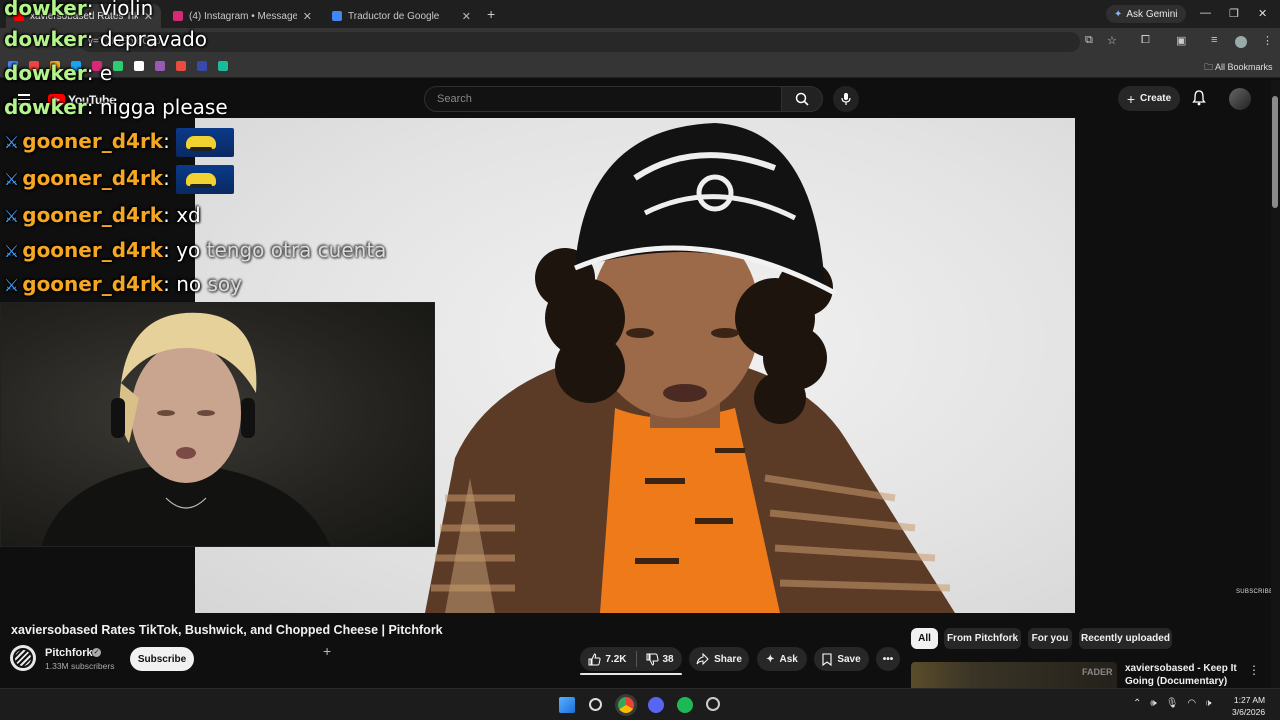  I want to click on chat-emote-image, so click(205, 179).